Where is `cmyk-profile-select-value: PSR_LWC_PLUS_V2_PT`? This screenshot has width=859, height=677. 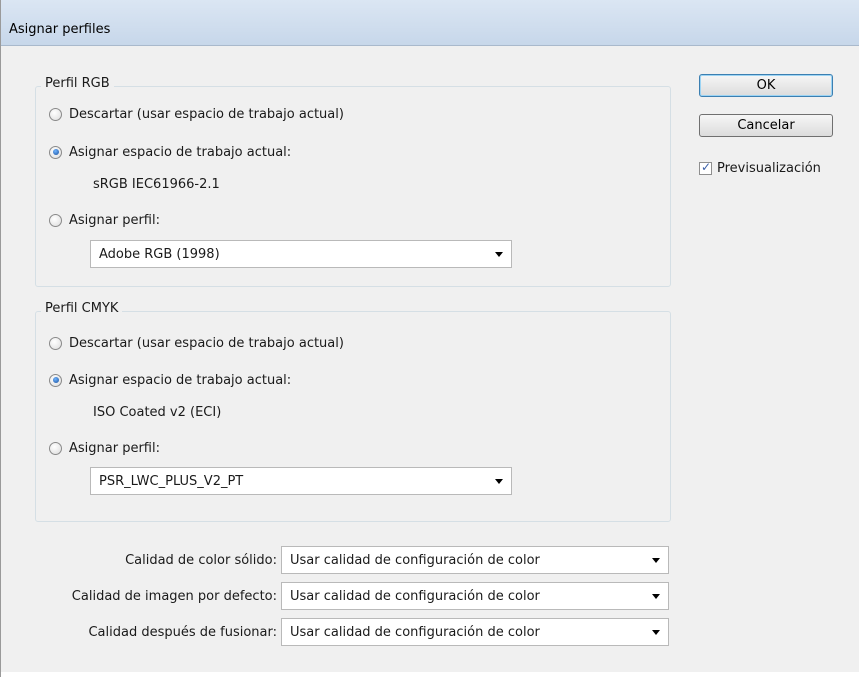
cmyk-profile-select-value: PSR_LWC_PLUS_V2_PT is located at coordinates (171, 481).